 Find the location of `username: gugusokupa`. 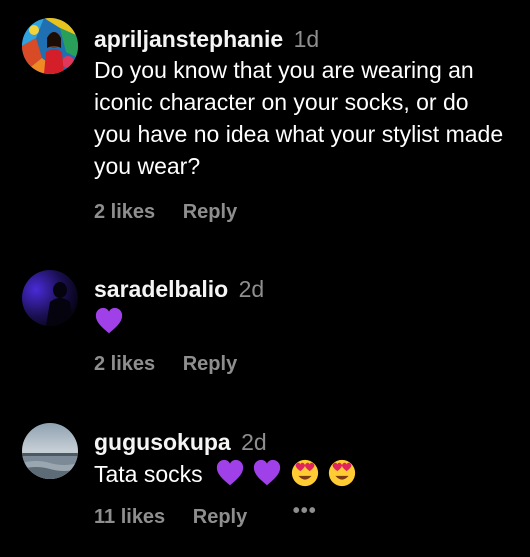

username: gugusokupa is located at coordinates (162, 442).